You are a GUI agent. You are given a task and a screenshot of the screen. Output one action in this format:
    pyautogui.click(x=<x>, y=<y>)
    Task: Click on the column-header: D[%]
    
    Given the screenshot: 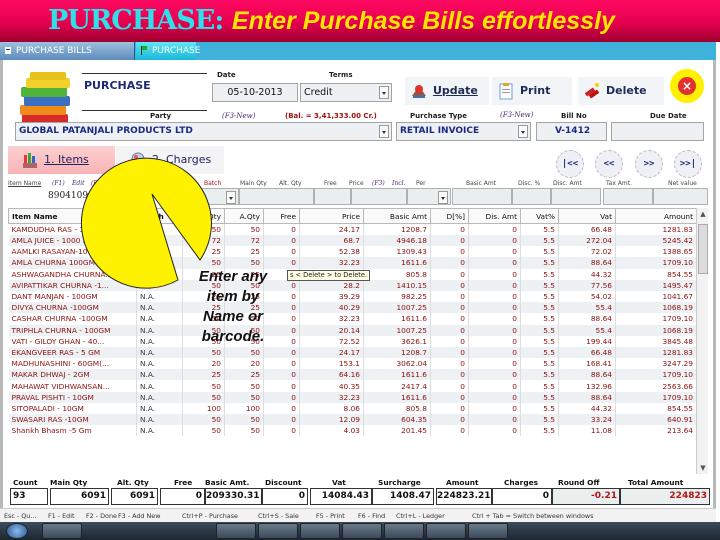 What is the action you would take?
    pyautogui.click(x=449, y=216)
    